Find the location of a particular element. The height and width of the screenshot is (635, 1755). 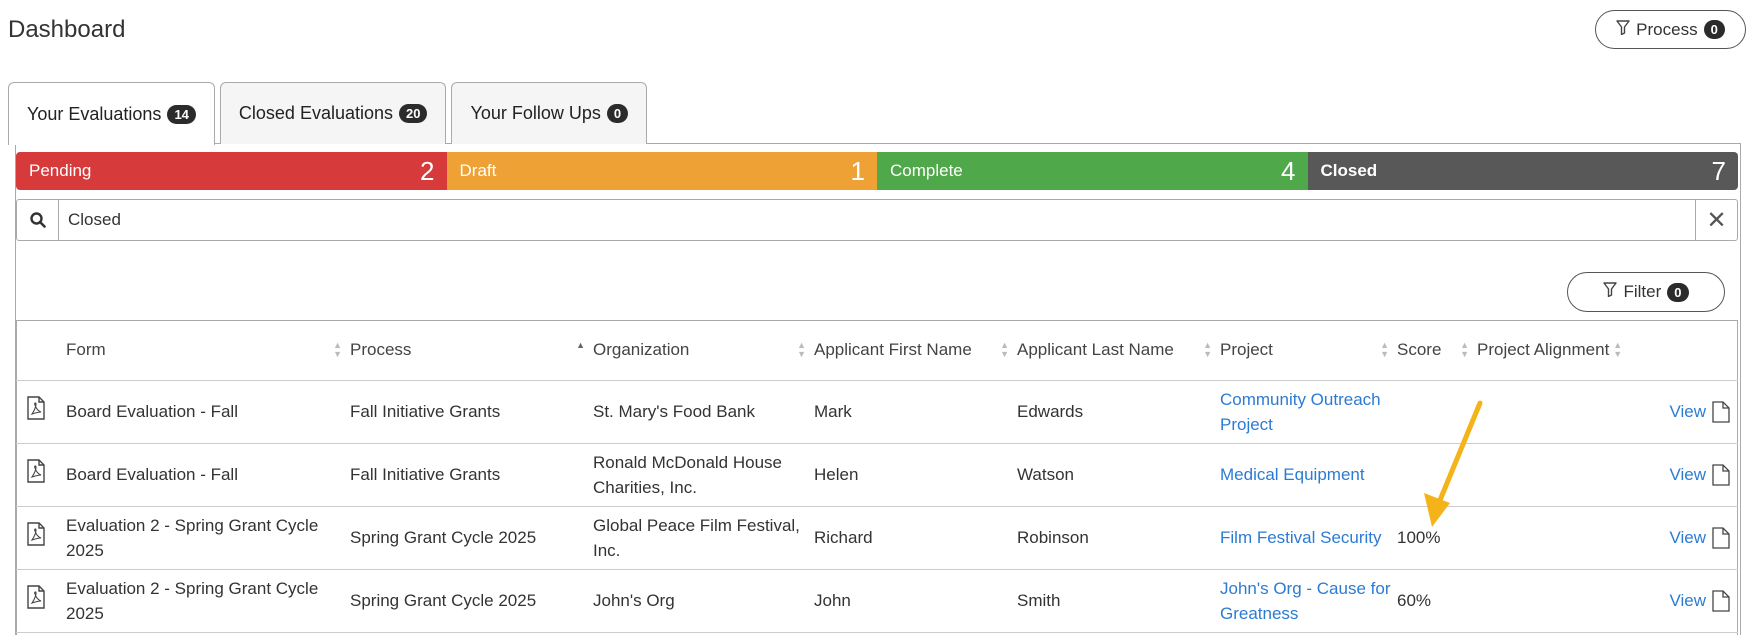

tab-count-badge: 0 is located at coordinates (617, 113).